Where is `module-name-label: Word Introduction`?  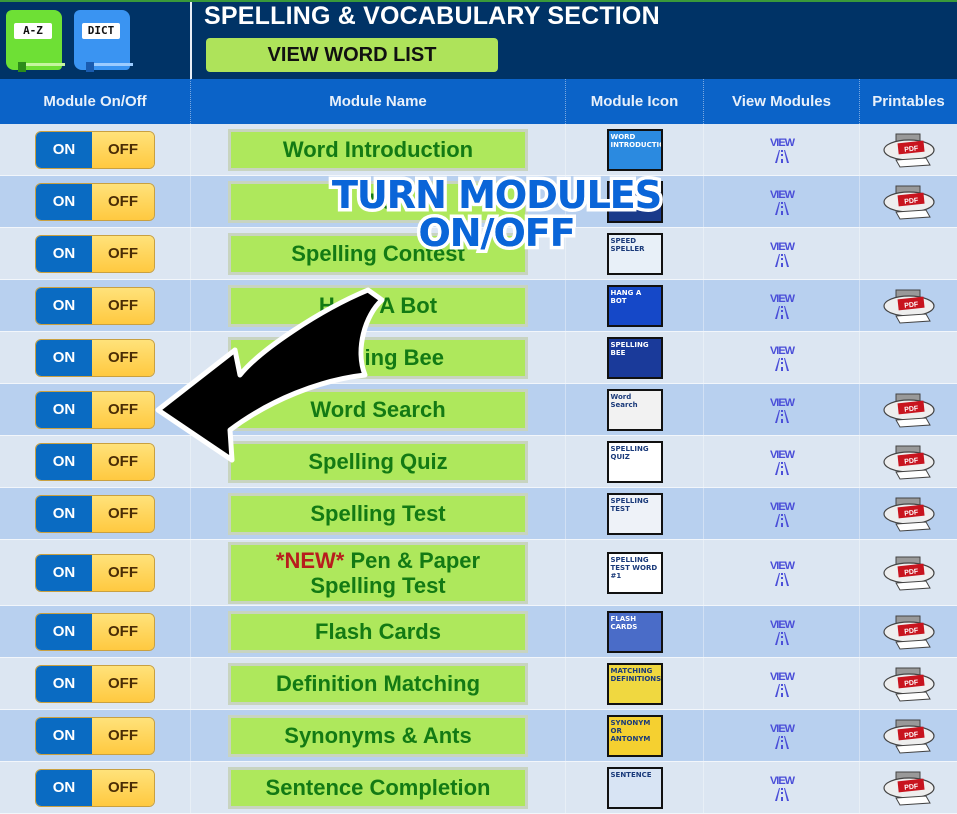
module-name-label: Word Introduction is located at coordinates (378, 149).